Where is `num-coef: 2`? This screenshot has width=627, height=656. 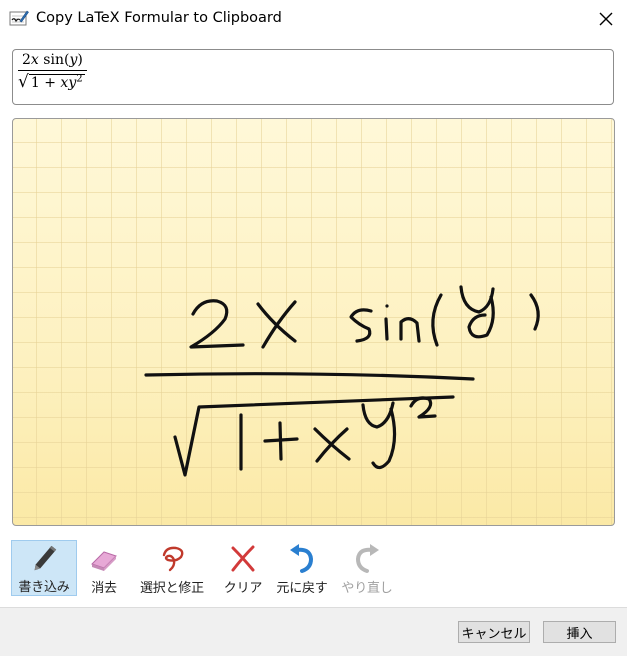
num-coef: 2 is located at coordinates (26, 60).